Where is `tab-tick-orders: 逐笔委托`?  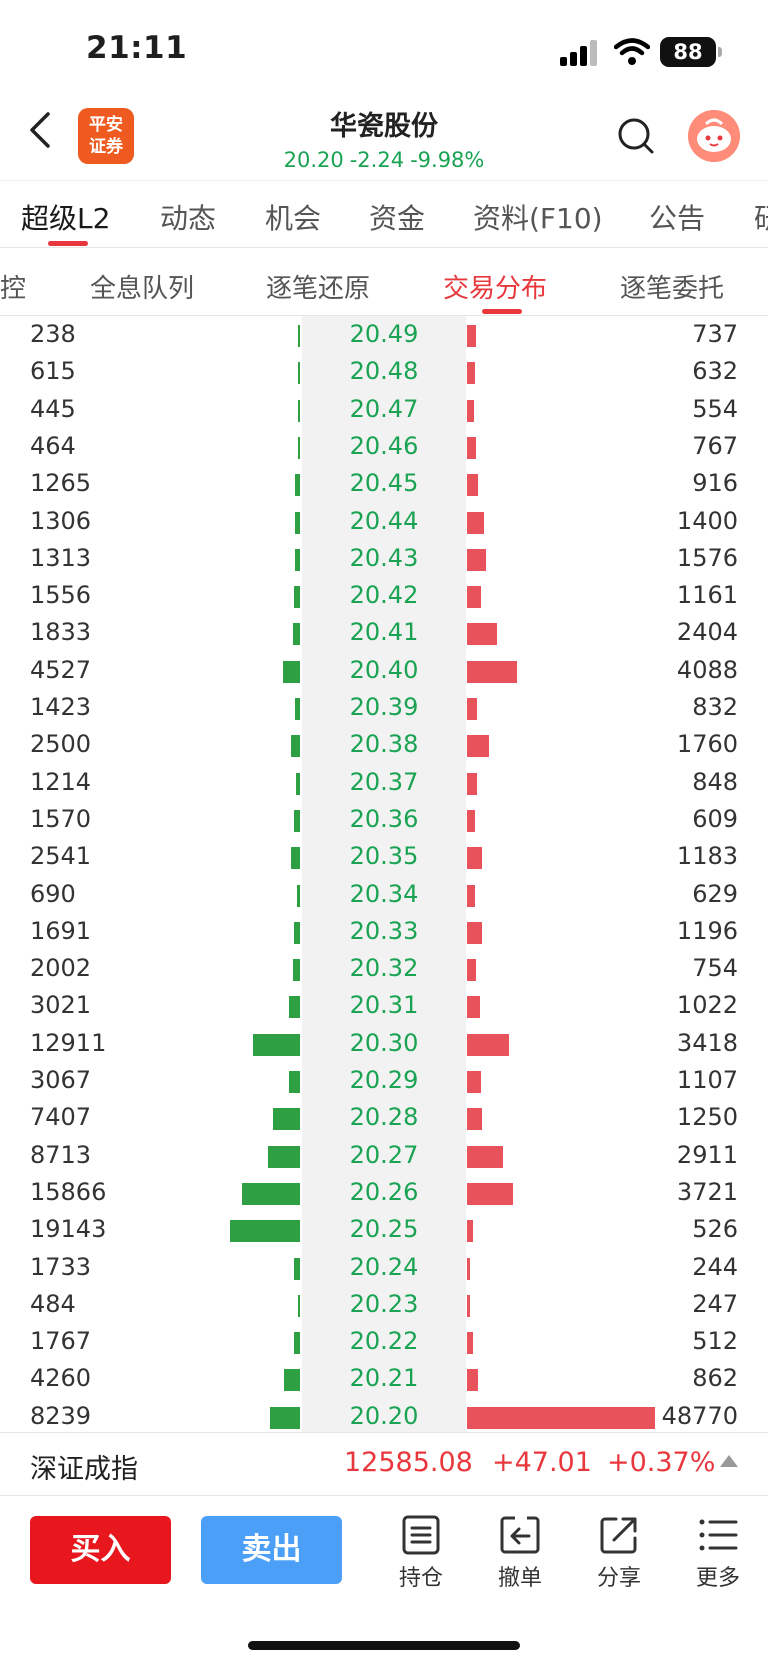 tab-tick-orders: 逐笔委托 is located at coordinates (672, 286).